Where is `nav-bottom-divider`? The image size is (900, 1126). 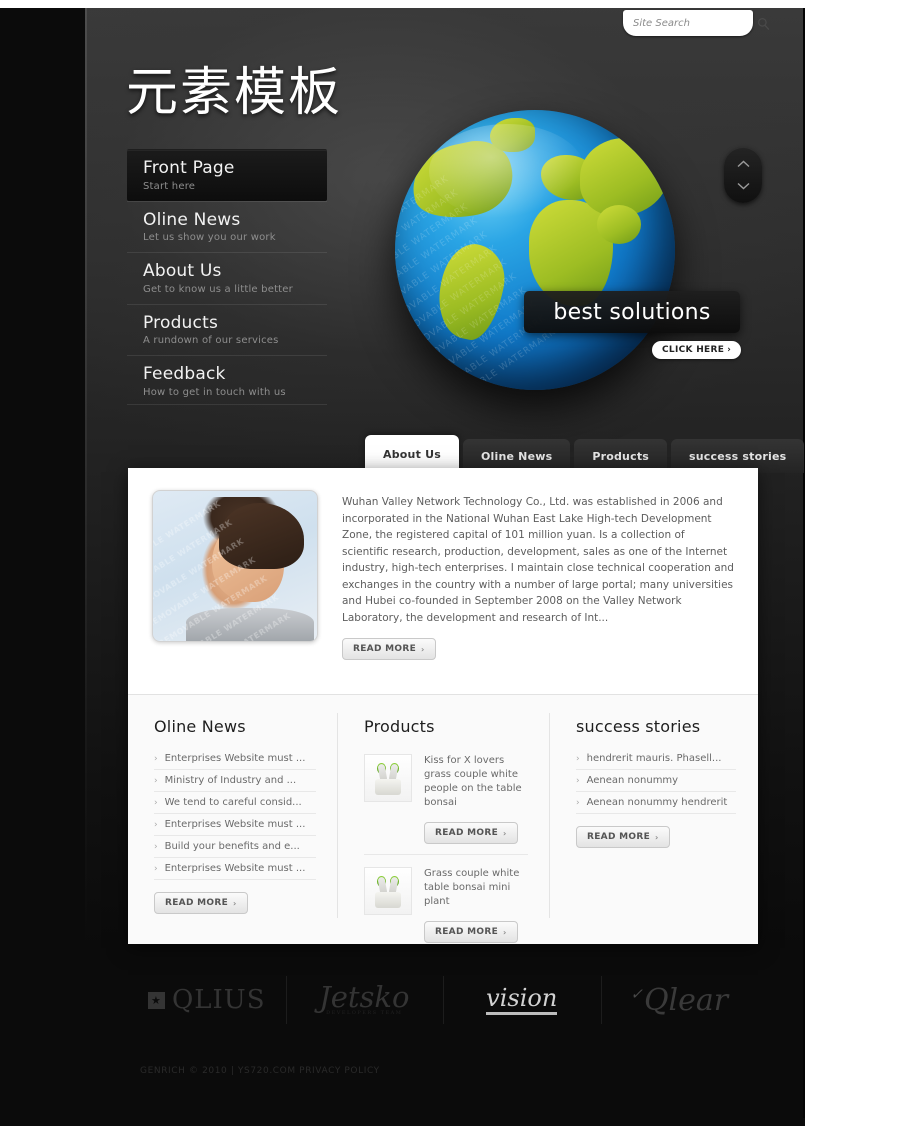 nav-bottom-divider is located at coordinates (227, 404).